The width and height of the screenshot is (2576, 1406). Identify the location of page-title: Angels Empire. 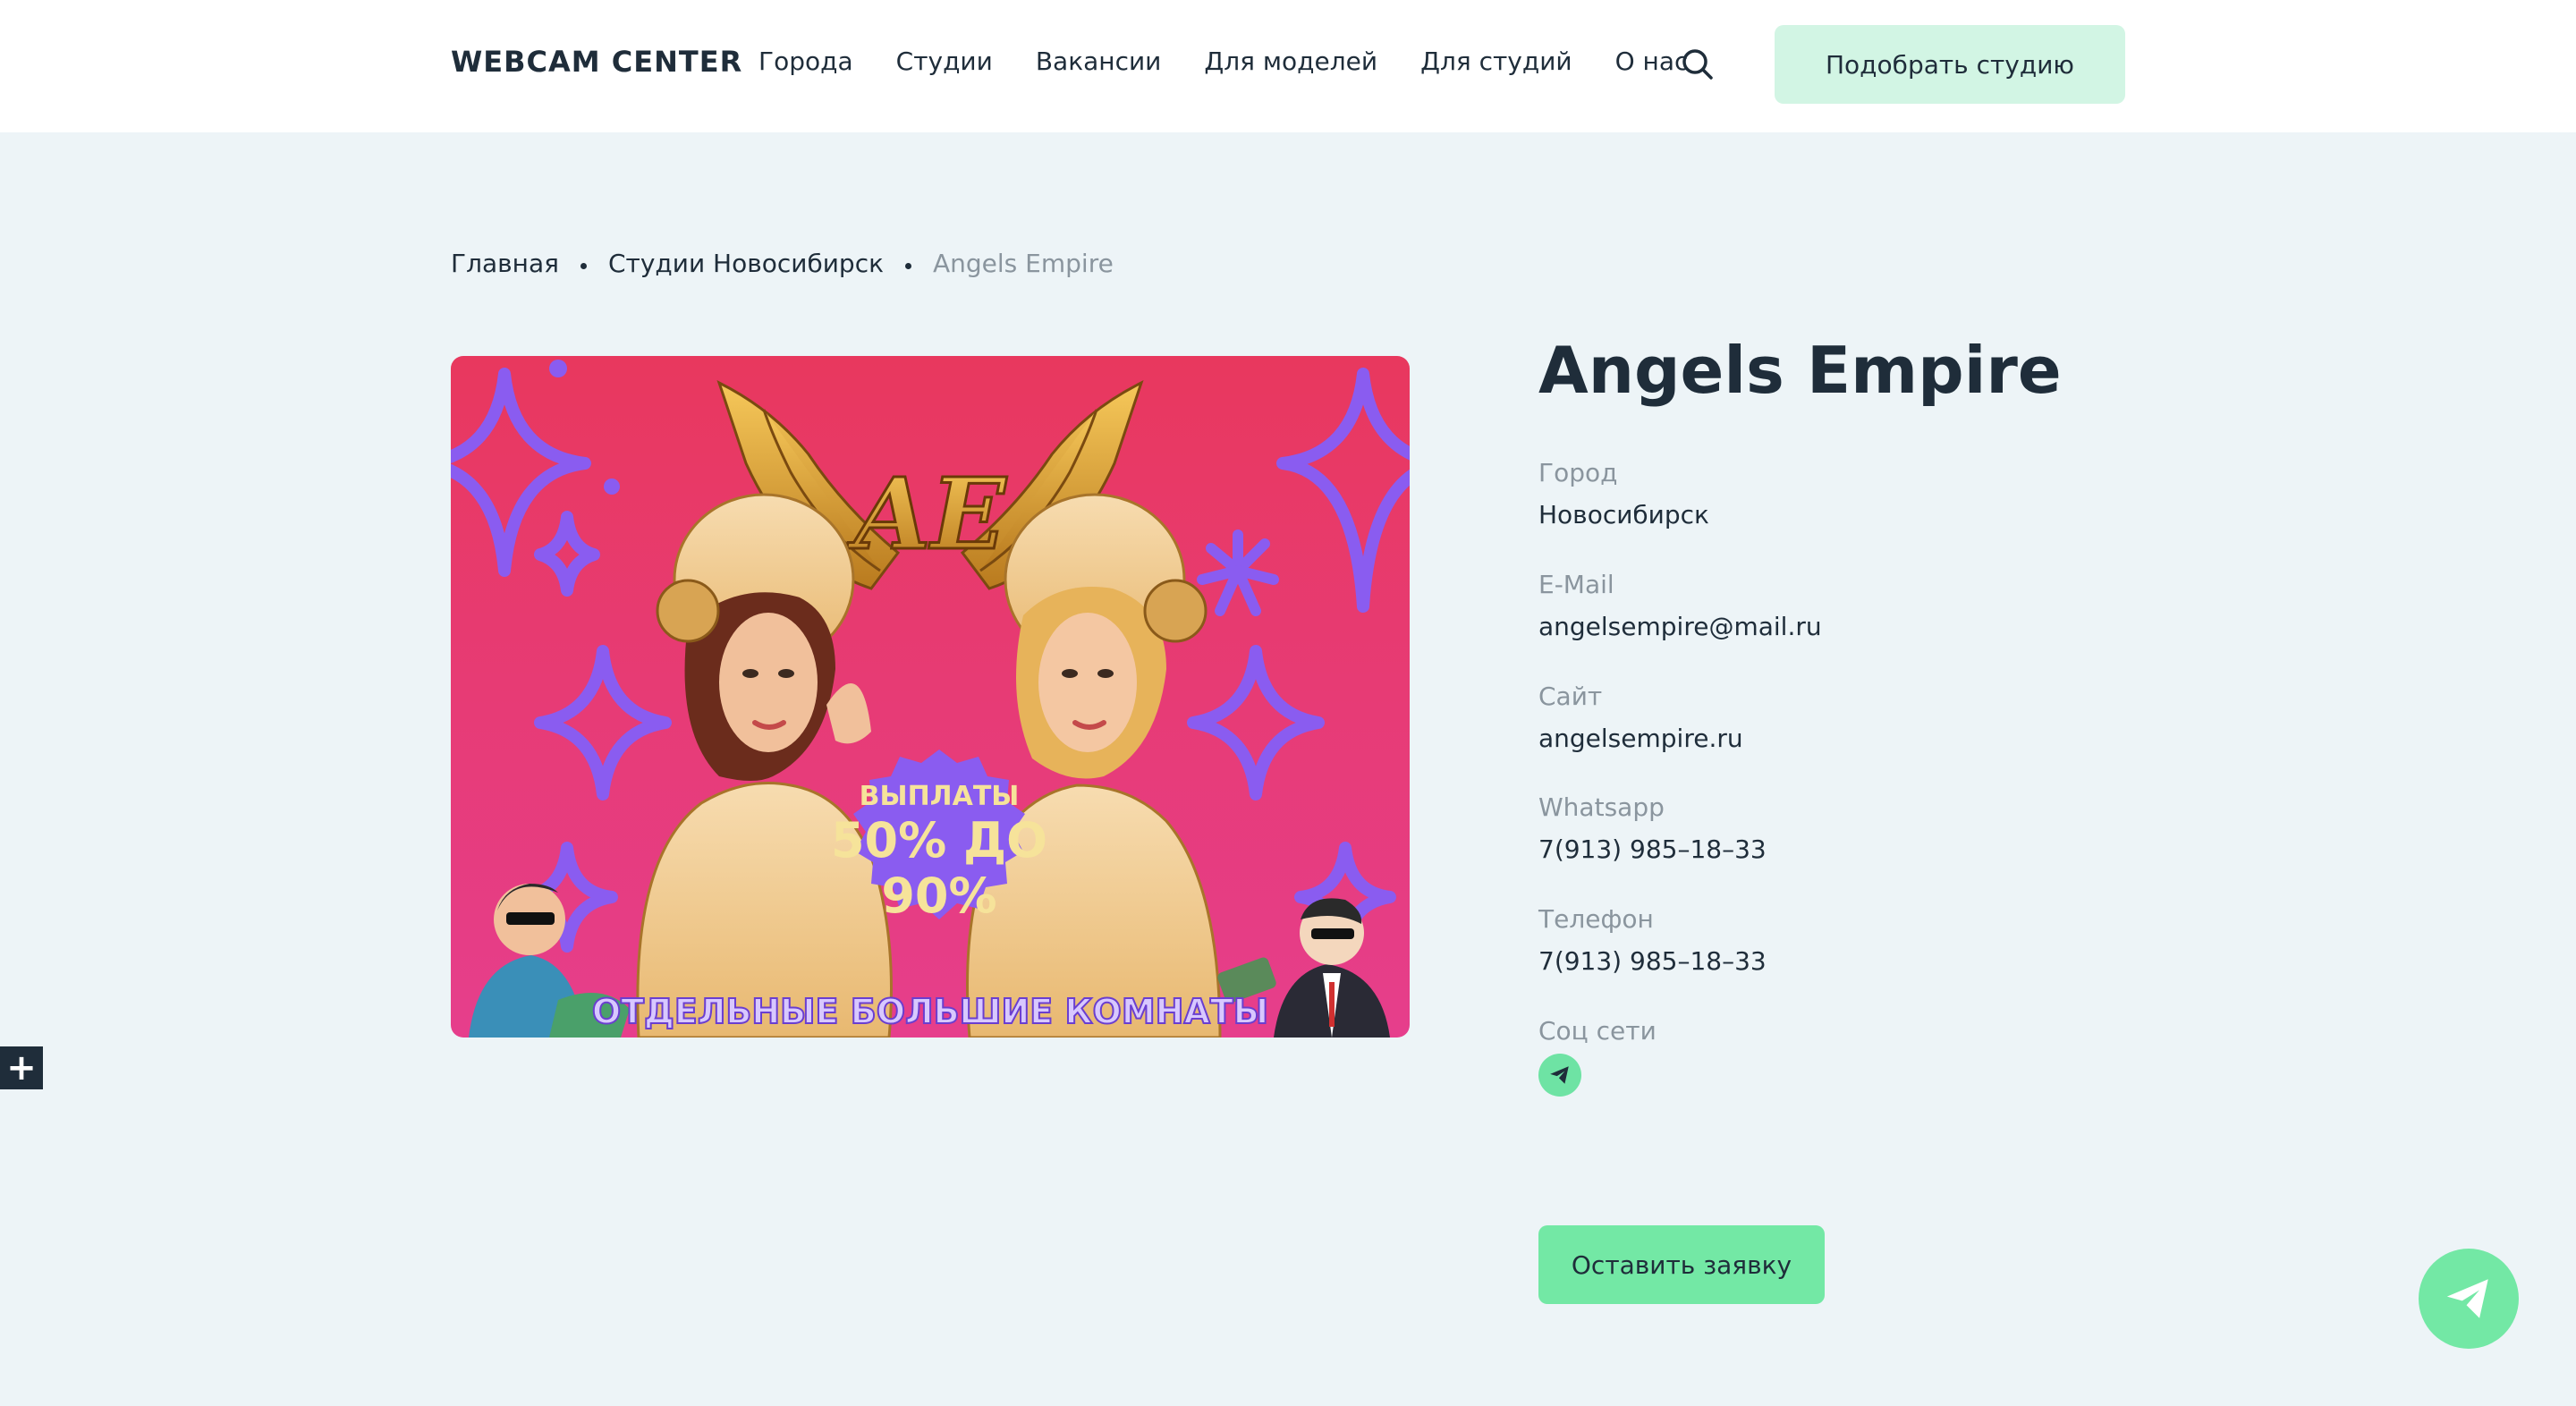
(1800, 371).